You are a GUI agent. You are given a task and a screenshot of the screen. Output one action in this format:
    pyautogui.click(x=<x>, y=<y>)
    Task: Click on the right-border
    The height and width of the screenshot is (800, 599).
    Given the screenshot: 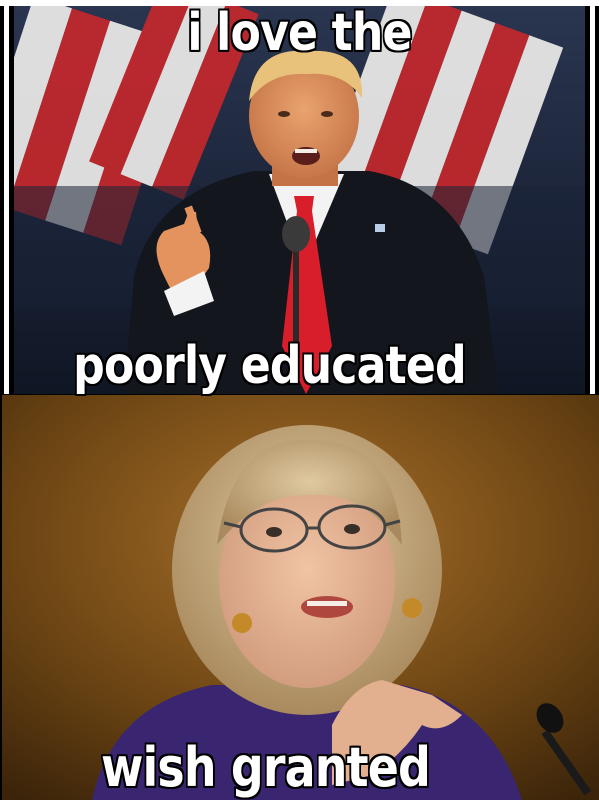 What is the action you would take?
    pyautogui.click(x=592, y=197)
    